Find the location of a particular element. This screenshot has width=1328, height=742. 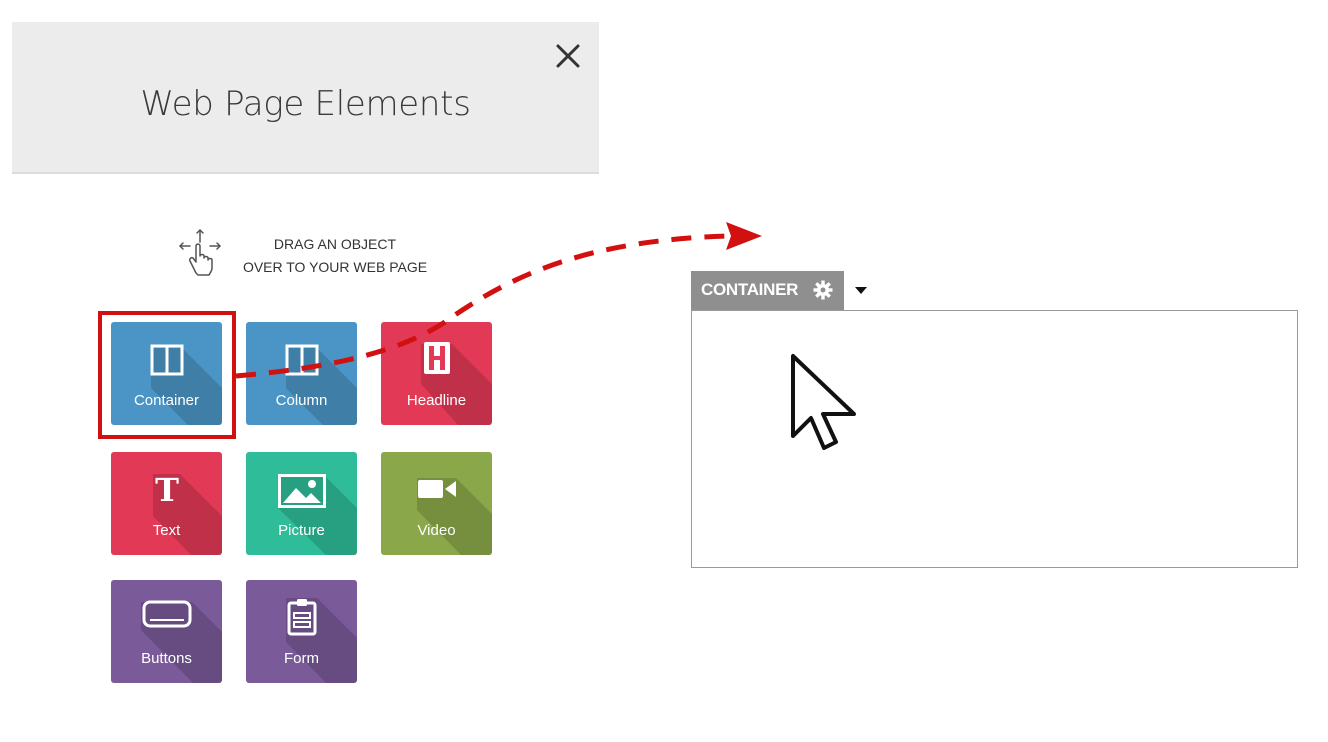

form-icon is located at coordinates (301, 617).